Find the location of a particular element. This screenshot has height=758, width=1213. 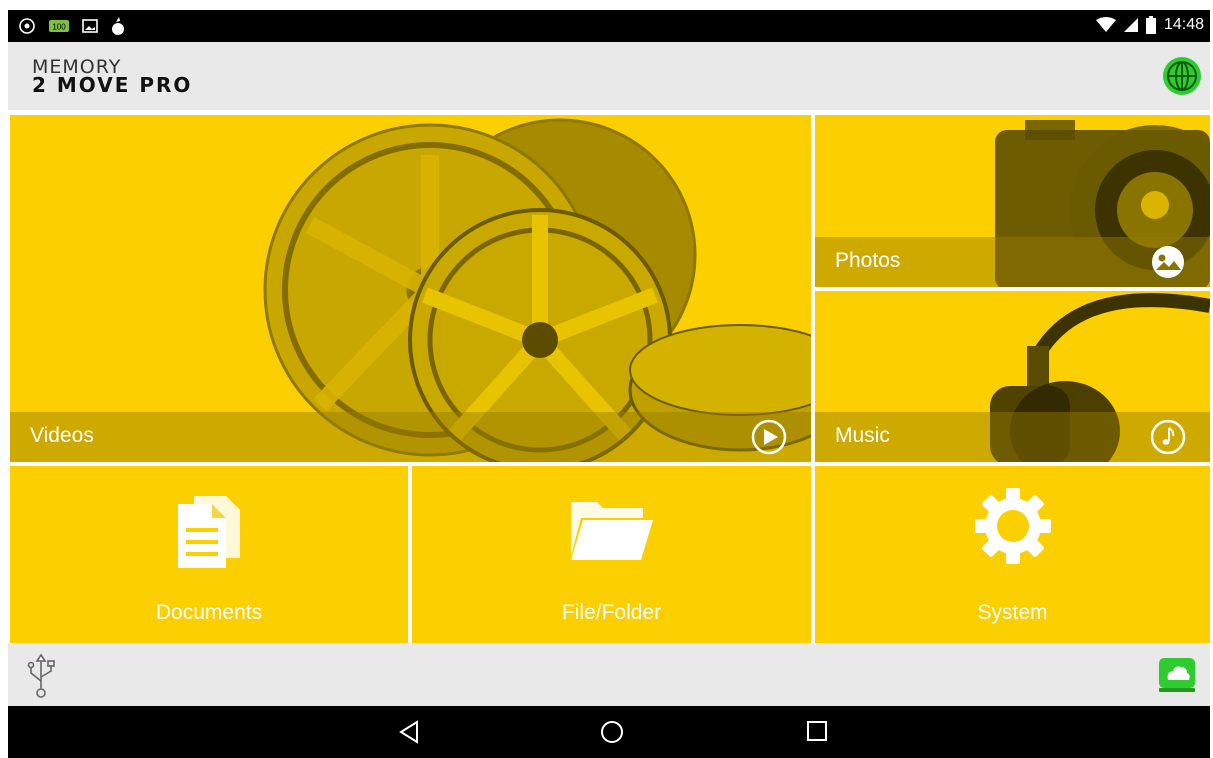

music-note-icon is located at coordinates (1168, 437).